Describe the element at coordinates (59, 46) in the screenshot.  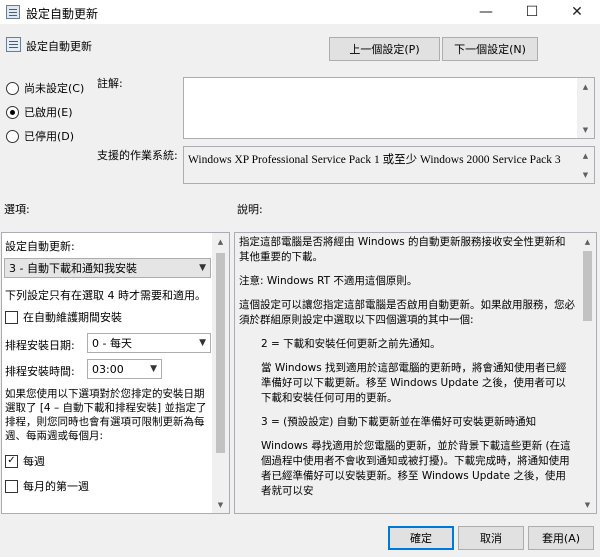
I see `setting-title: 設定自動更新` at that location.